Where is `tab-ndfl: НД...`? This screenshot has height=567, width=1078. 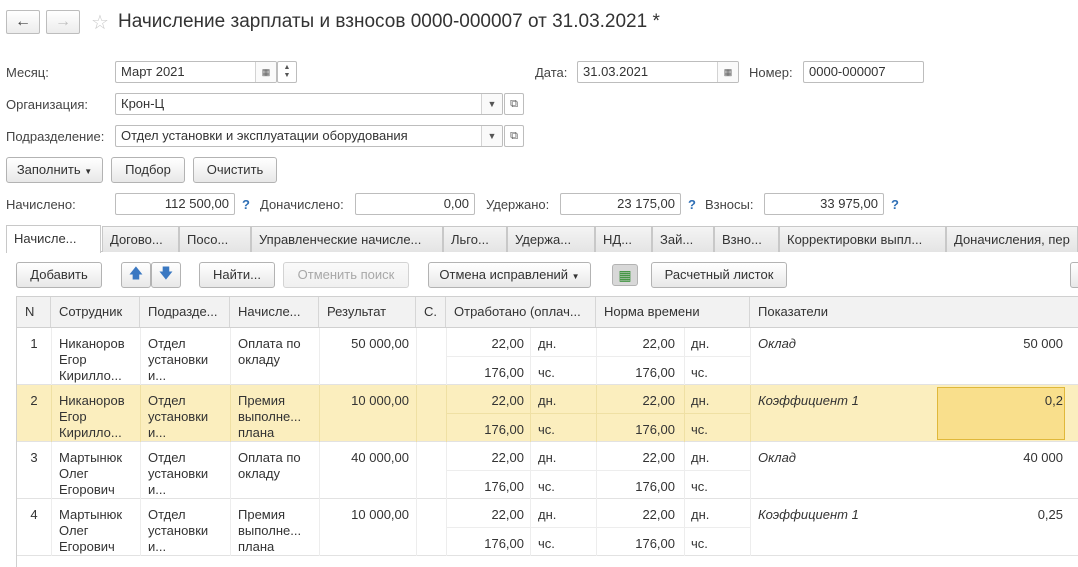
tab-ndfl: НД... is located at coordinates (623, 239).